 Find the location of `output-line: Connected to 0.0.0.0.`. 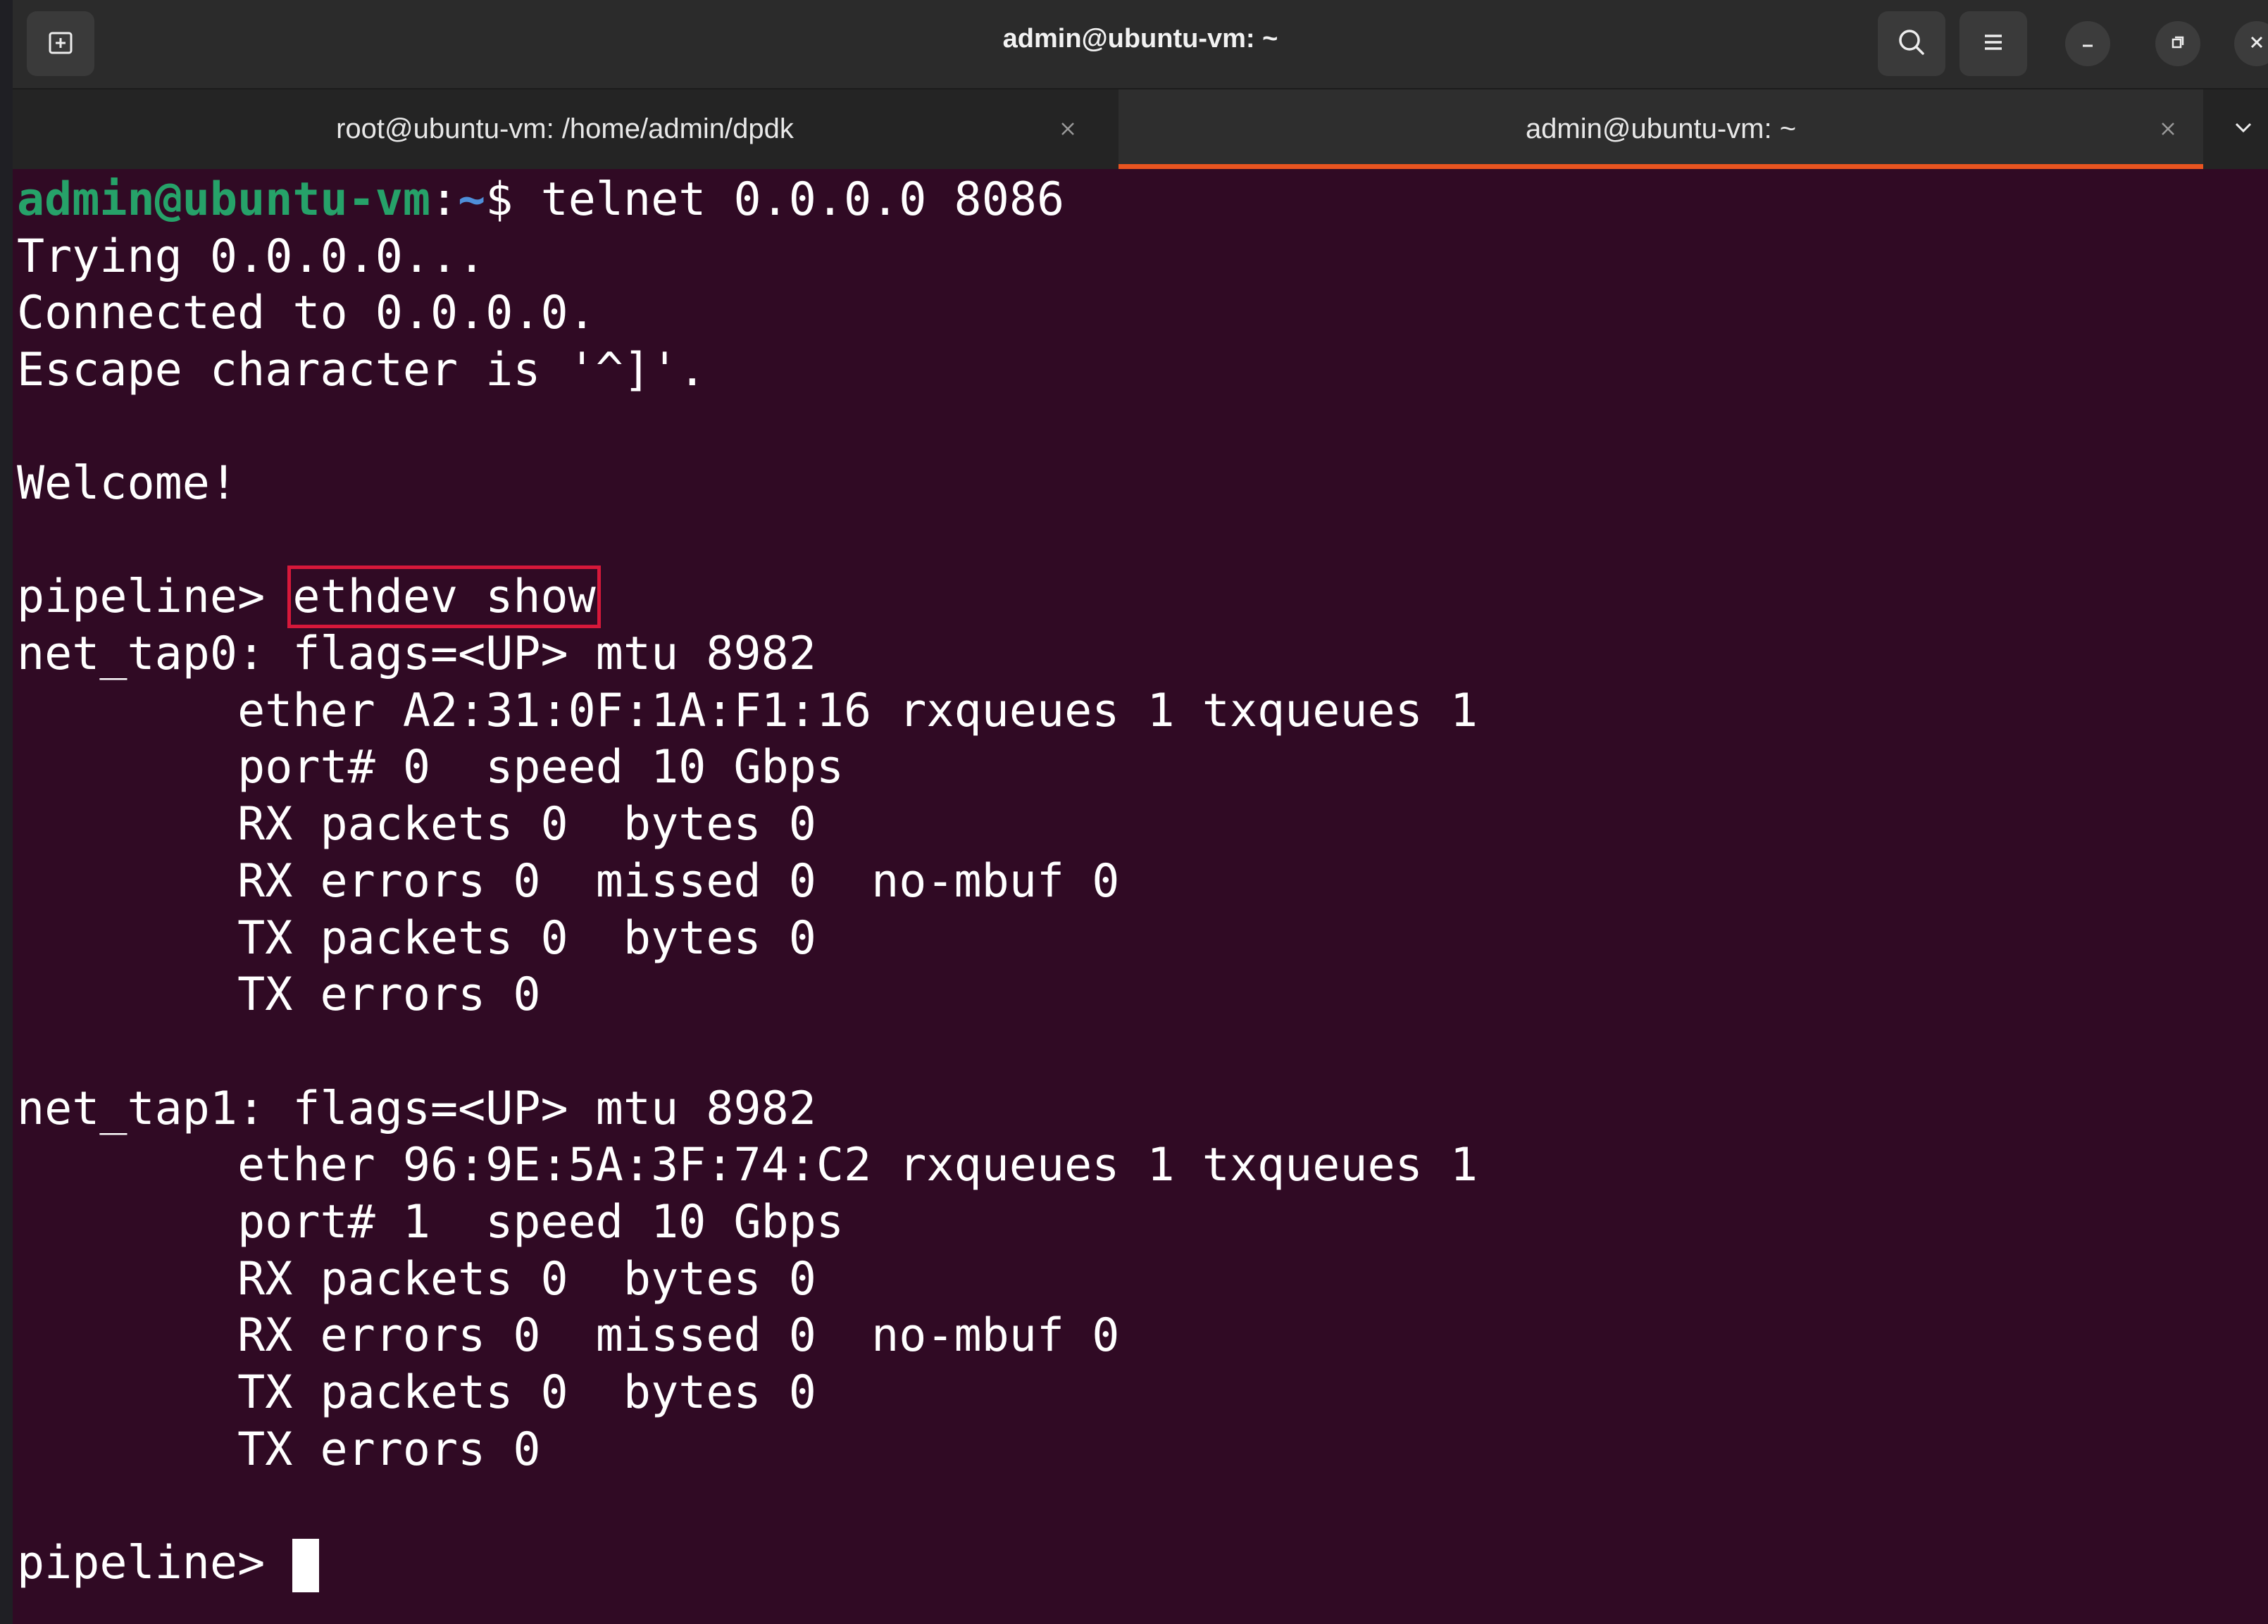

output-line: Connected to 0.0.0.0. is located at coordinates (306, 313).